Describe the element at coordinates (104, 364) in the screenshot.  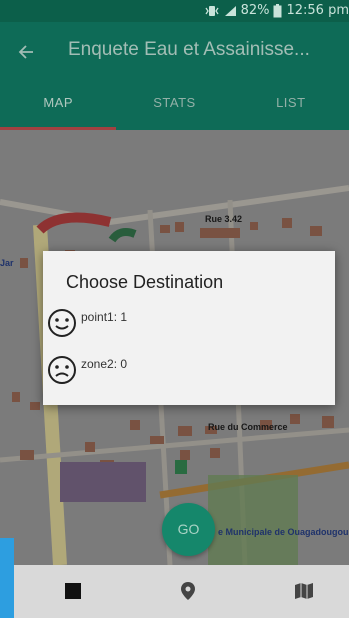
I see `destination-label: zone2: 0` at that location.